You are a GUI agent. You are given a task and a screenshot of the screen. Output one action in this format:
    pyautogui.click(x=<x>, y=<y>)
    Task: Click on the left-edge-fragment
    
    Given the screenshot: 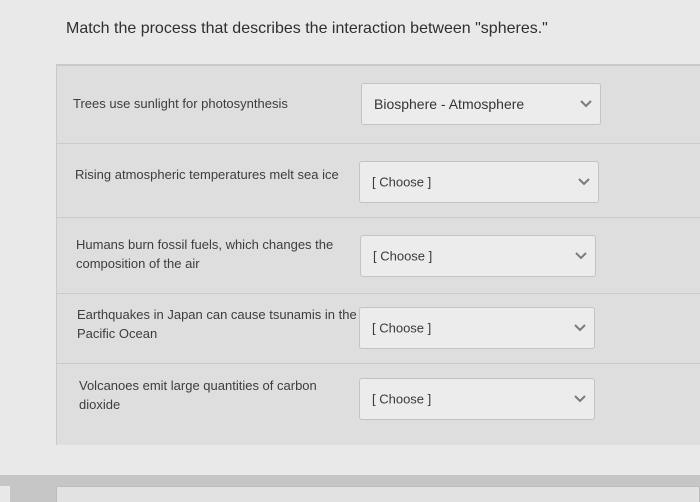 What is the action you would take?
    pyautogui.click(x=5, y=494)
    